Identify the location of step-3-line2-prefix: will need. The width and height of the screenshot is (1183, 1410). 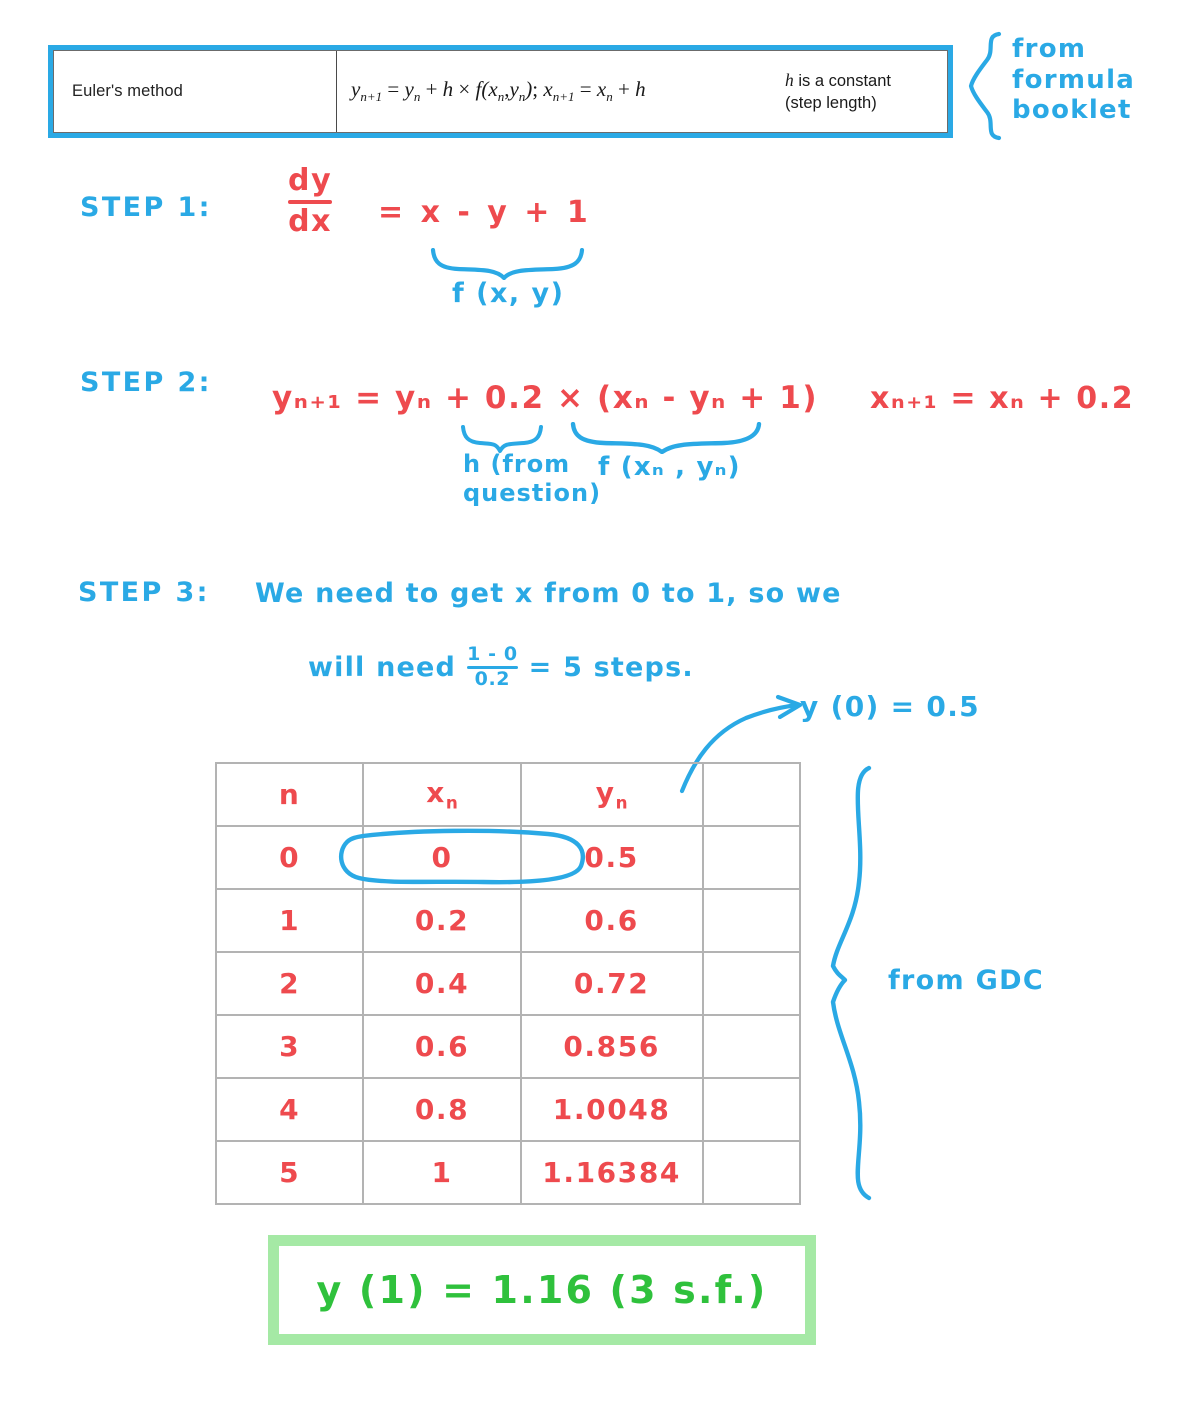
(382, 667).